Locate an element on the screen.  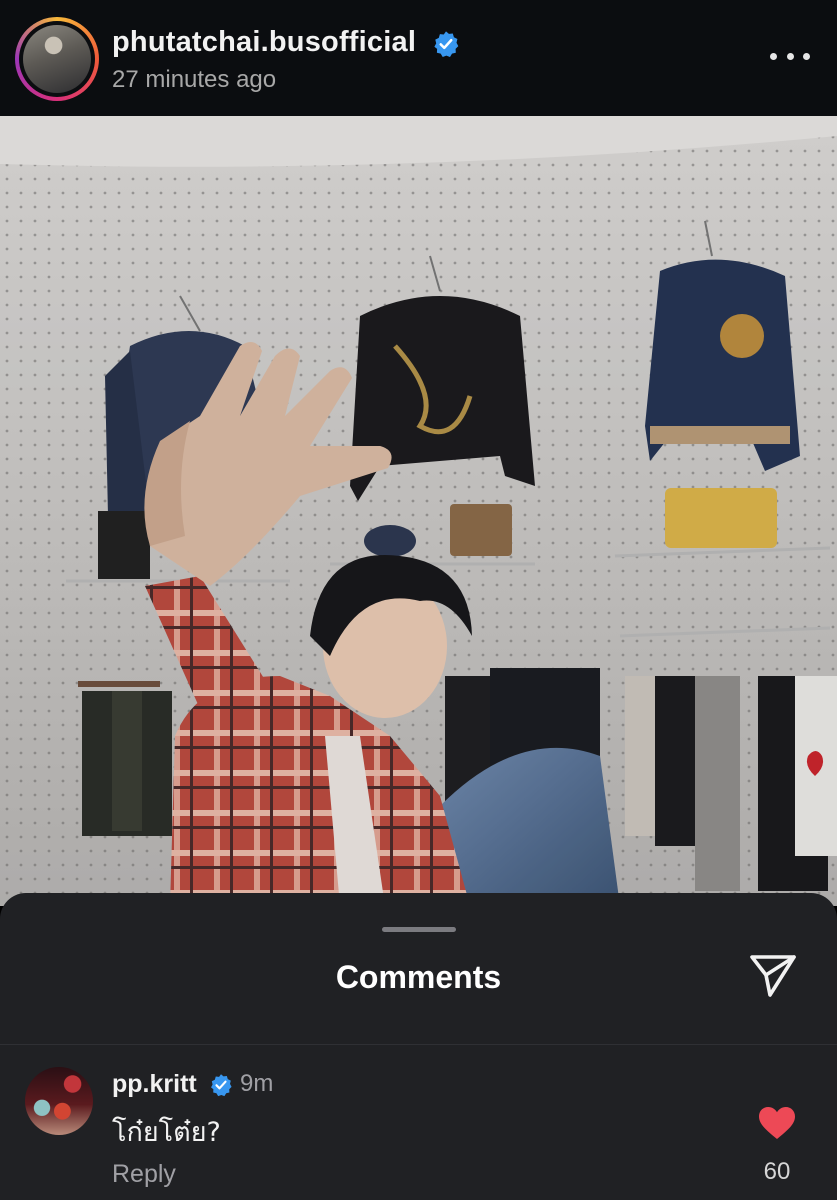
sheet-drag-handle is located at coordinates (419, 929).